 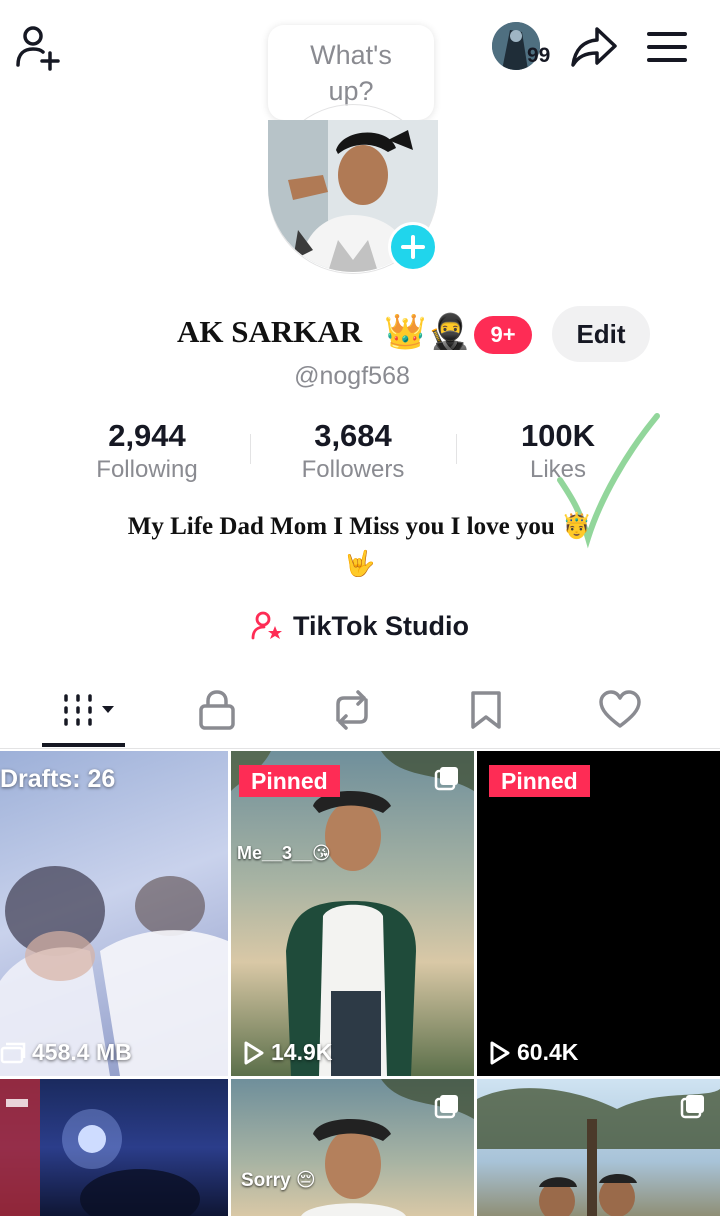 What do you see at coordinates (352, 376) in the screenshot?
I see `username: @nogf568` at bounding box center [352, 376].